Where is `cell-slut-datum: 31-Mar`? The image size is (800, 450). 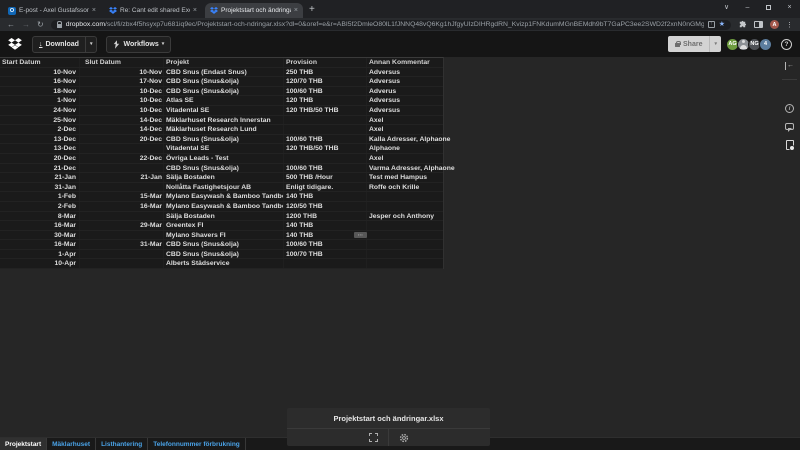
cell-slut-datum: 31-Mar is located at coordinates (122, 244).